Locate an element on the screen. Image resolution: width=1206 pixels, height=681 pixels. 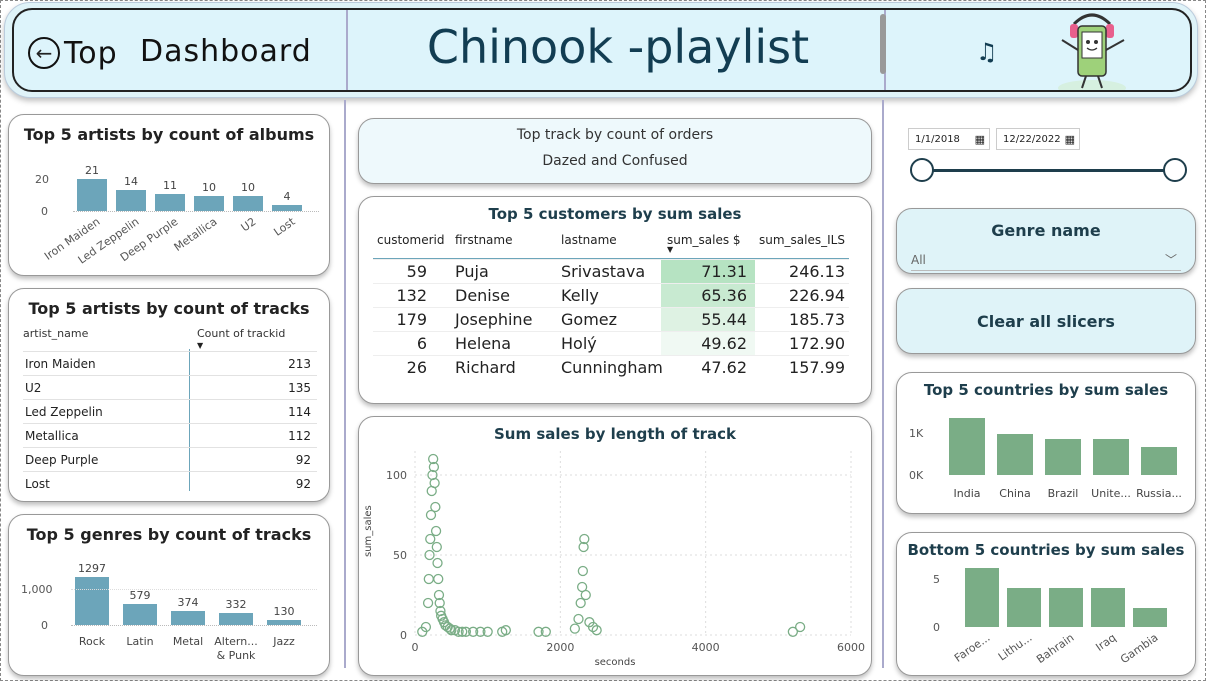
table-row: 132 Denise Kelly 65.36 226.94 is located at coordinates (611, 295).